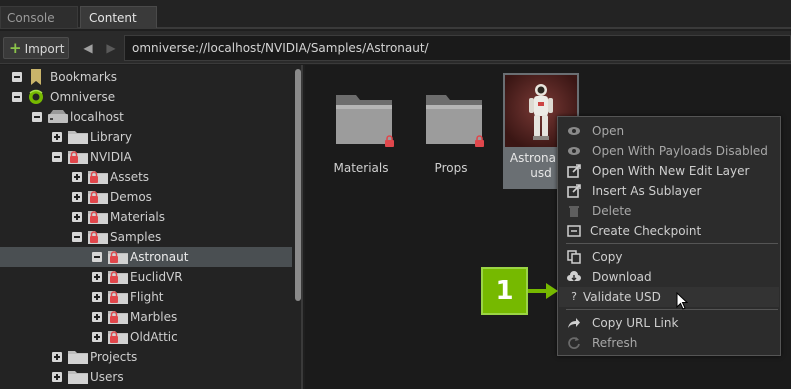 Image resolution: width=791 pixels, height=389 pixels. Describe the element at coordinates (159, 257) in the screenshot. I see `tree-item-label: Astronaut` at that location.